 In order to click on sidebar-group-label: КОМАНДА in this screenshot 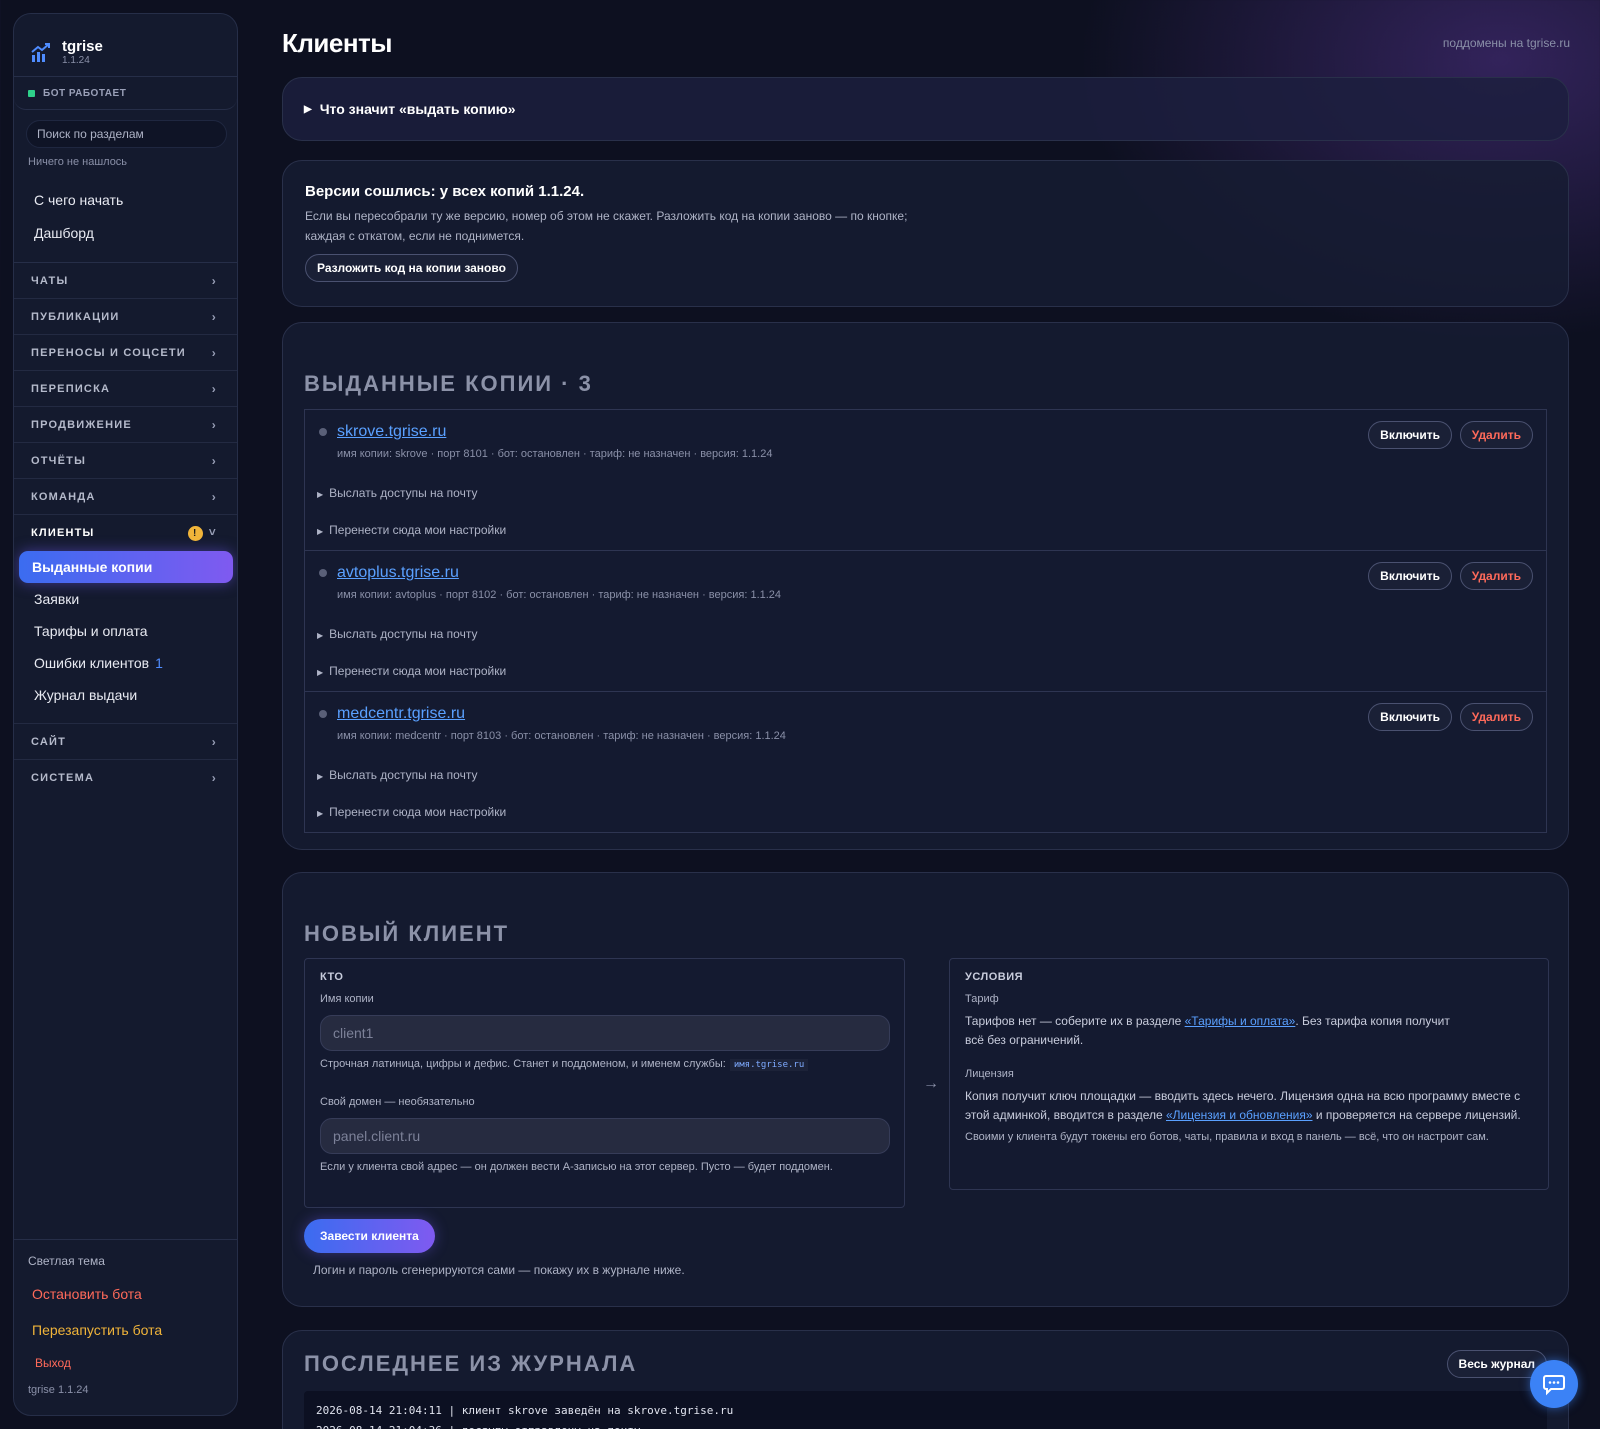, I will do `click(63, 496)`.